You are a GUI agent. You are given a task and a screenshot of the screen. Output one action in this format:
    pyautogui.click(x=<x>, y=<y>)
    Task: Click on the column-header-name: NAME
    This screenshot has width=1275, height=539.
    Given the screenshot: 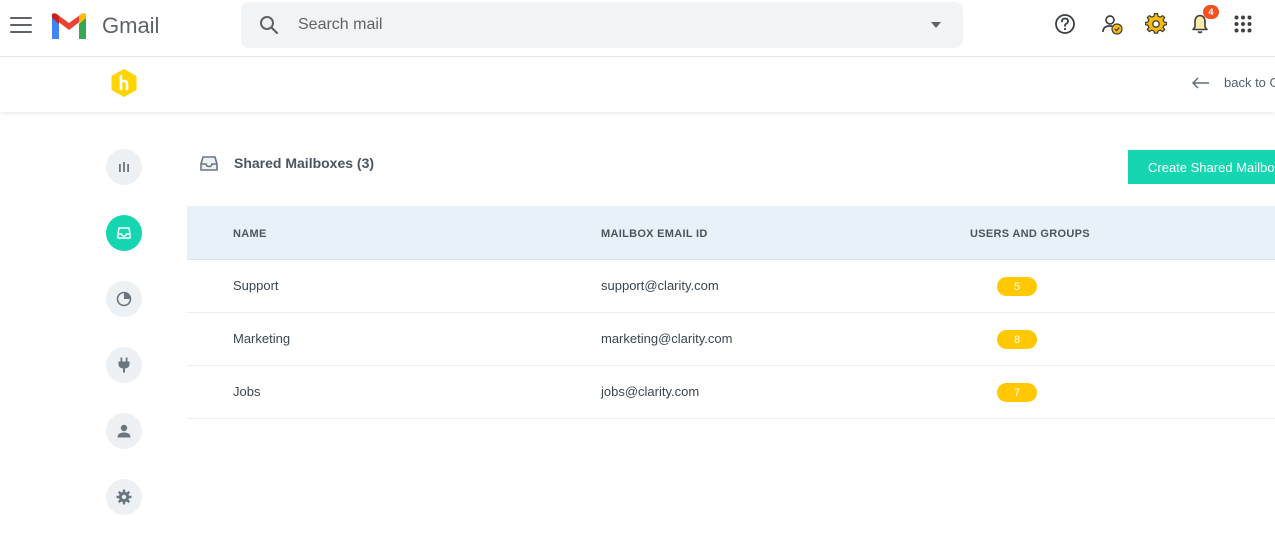 What is the action you would take?
    pyautogui.click(x=250, y=234)
    